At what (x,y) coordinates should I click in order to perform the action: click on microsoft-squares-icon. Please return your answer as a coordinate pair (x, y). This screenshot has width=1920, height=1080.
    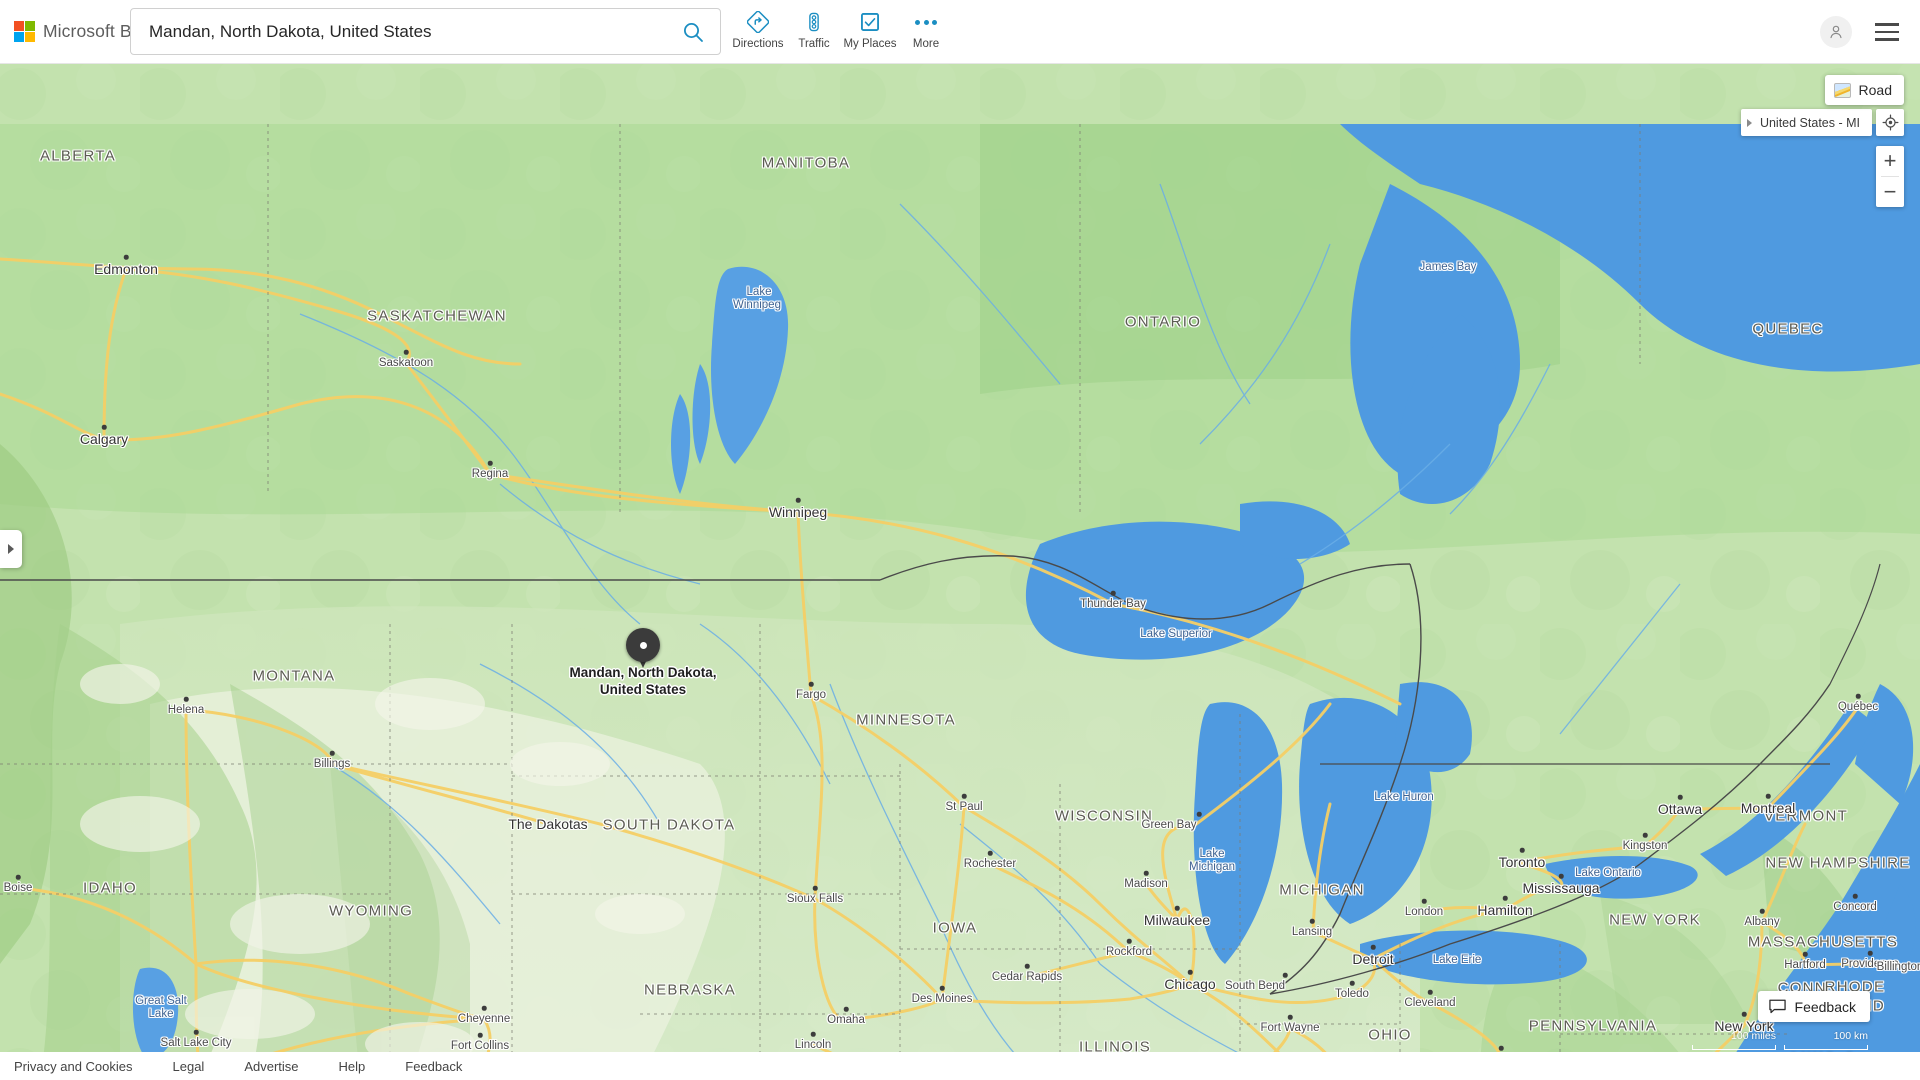
    Looking at the image, I should click on (24, 31).